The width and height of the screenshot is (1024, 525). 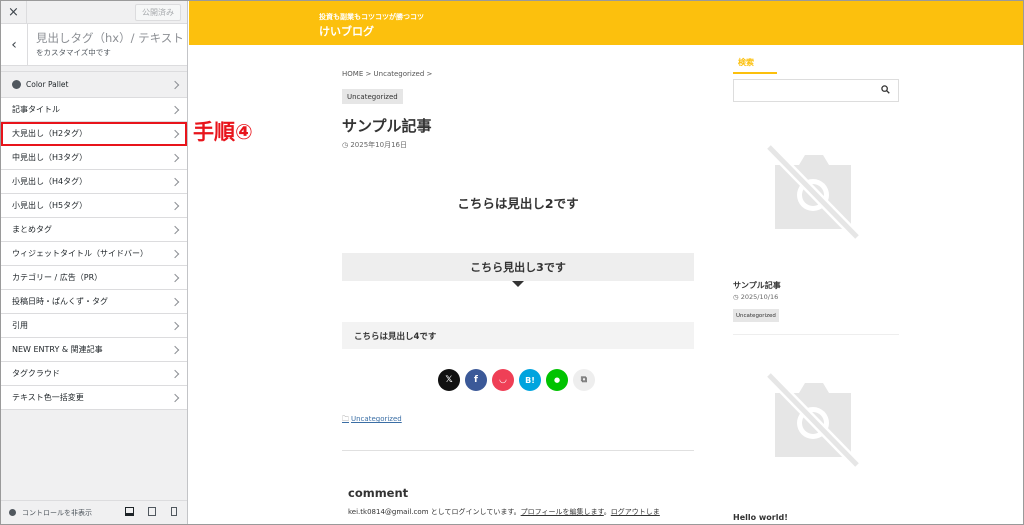 What do you see at coordinates (20, 325) in the screenshot?
I see `sidebar-item-label: 引用` at bounding box center [20, 325].